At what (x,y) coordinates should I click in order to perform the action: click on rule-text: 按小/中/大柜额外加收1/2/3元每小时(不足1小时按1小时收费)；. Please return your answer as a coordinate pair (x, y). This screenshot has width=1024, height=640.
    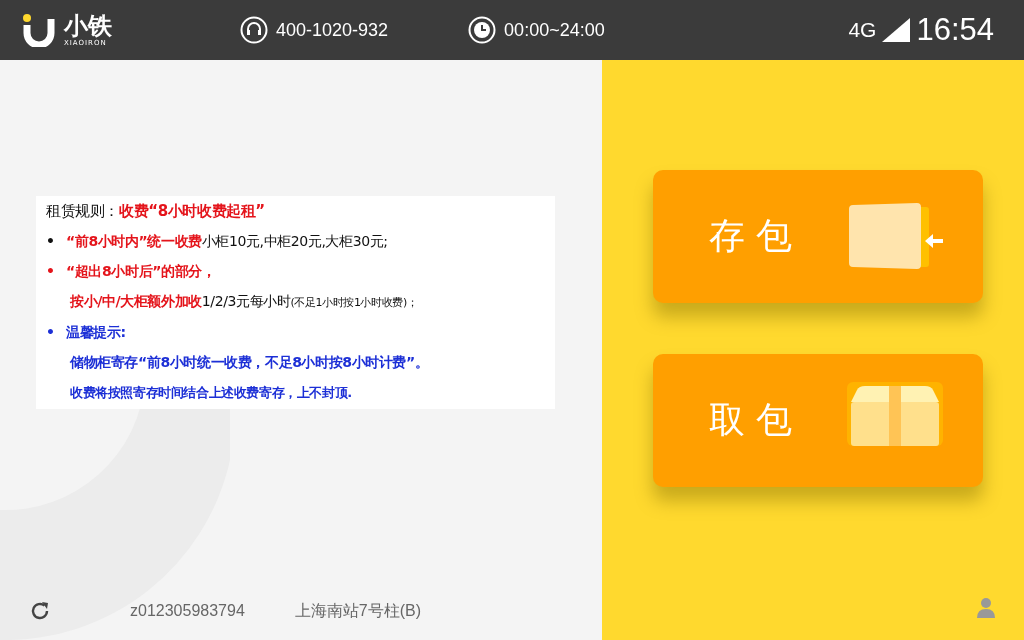
    Looking at the image, I should click on (244, 302).